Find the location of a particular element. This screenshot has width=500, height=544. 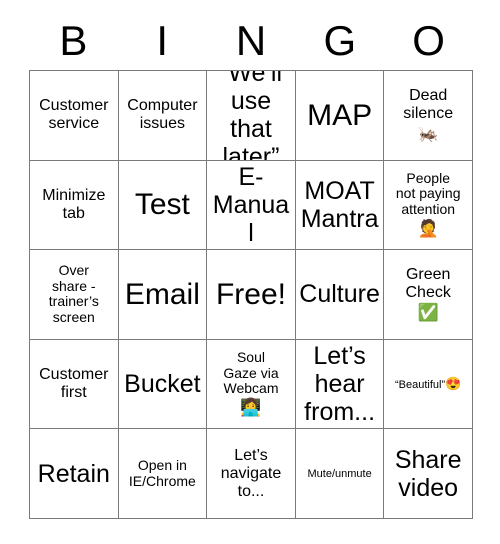

bingo-cell: MAP is located at coordinates (340, 116).